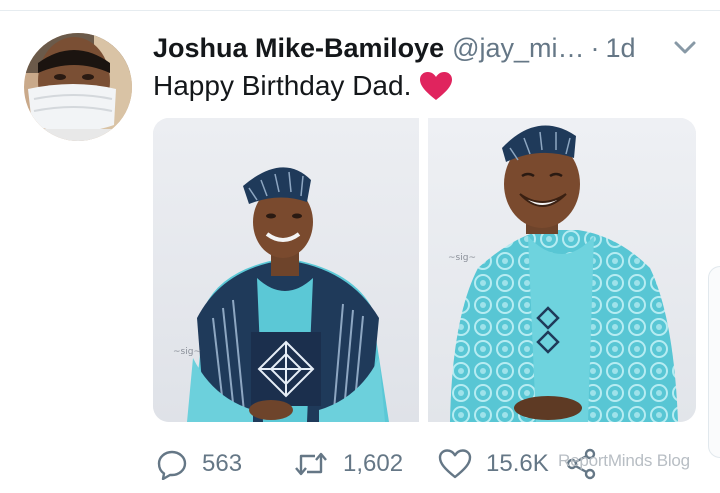 Image resolution: width=720 pixels, height=493 pixels. Describe the element at coordinates (714, 362) in the screenshot. I see `scroll-edge` at that location.